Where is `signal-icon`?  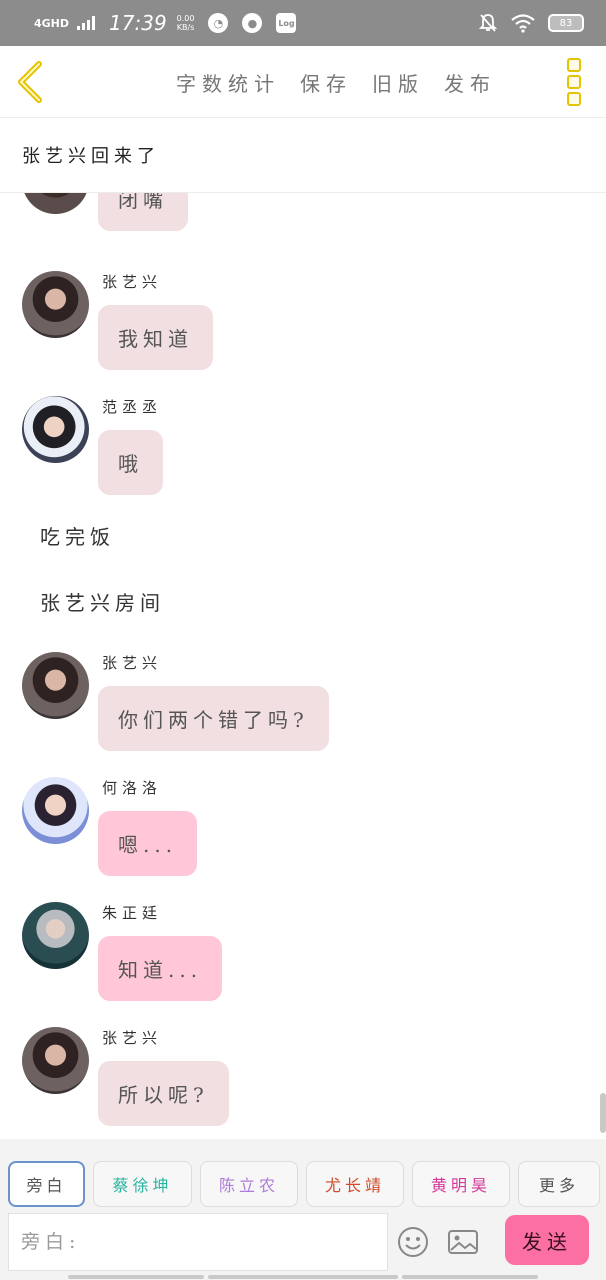 signal-icon is located at coordinates (86, 23).